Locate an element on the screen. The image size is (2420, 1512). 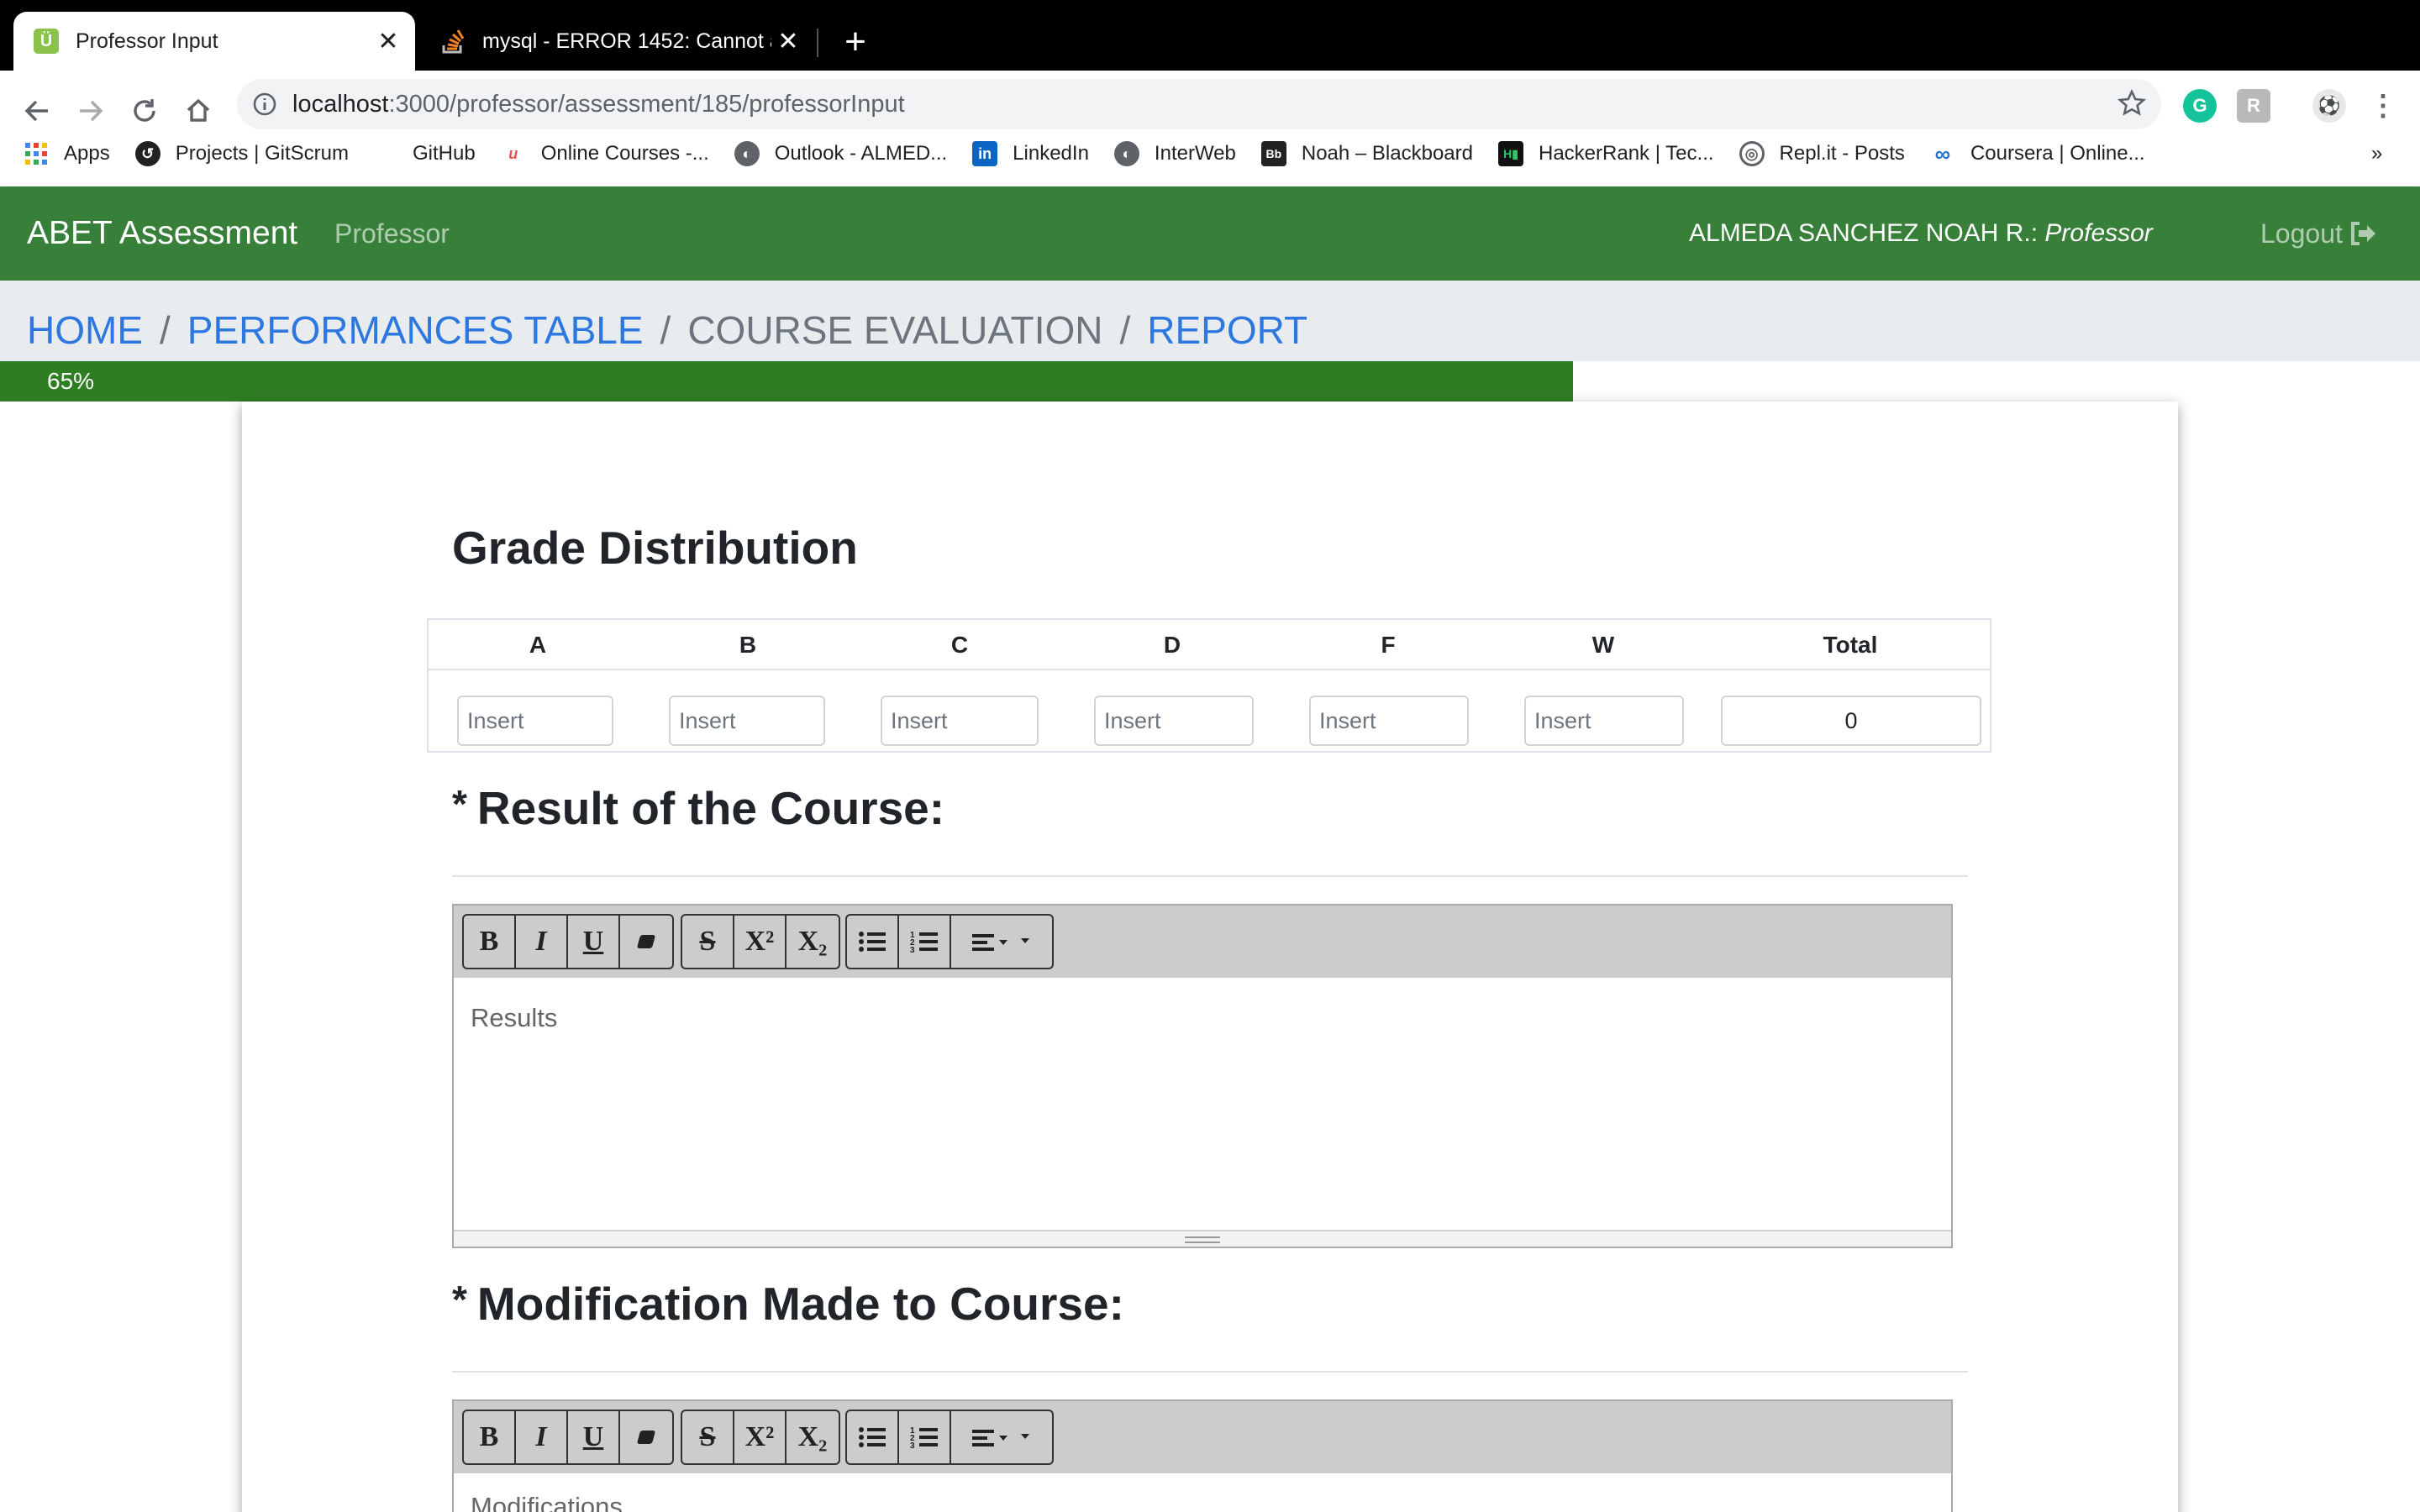
logout-button: Logout is located at coordinates (2318, 233).